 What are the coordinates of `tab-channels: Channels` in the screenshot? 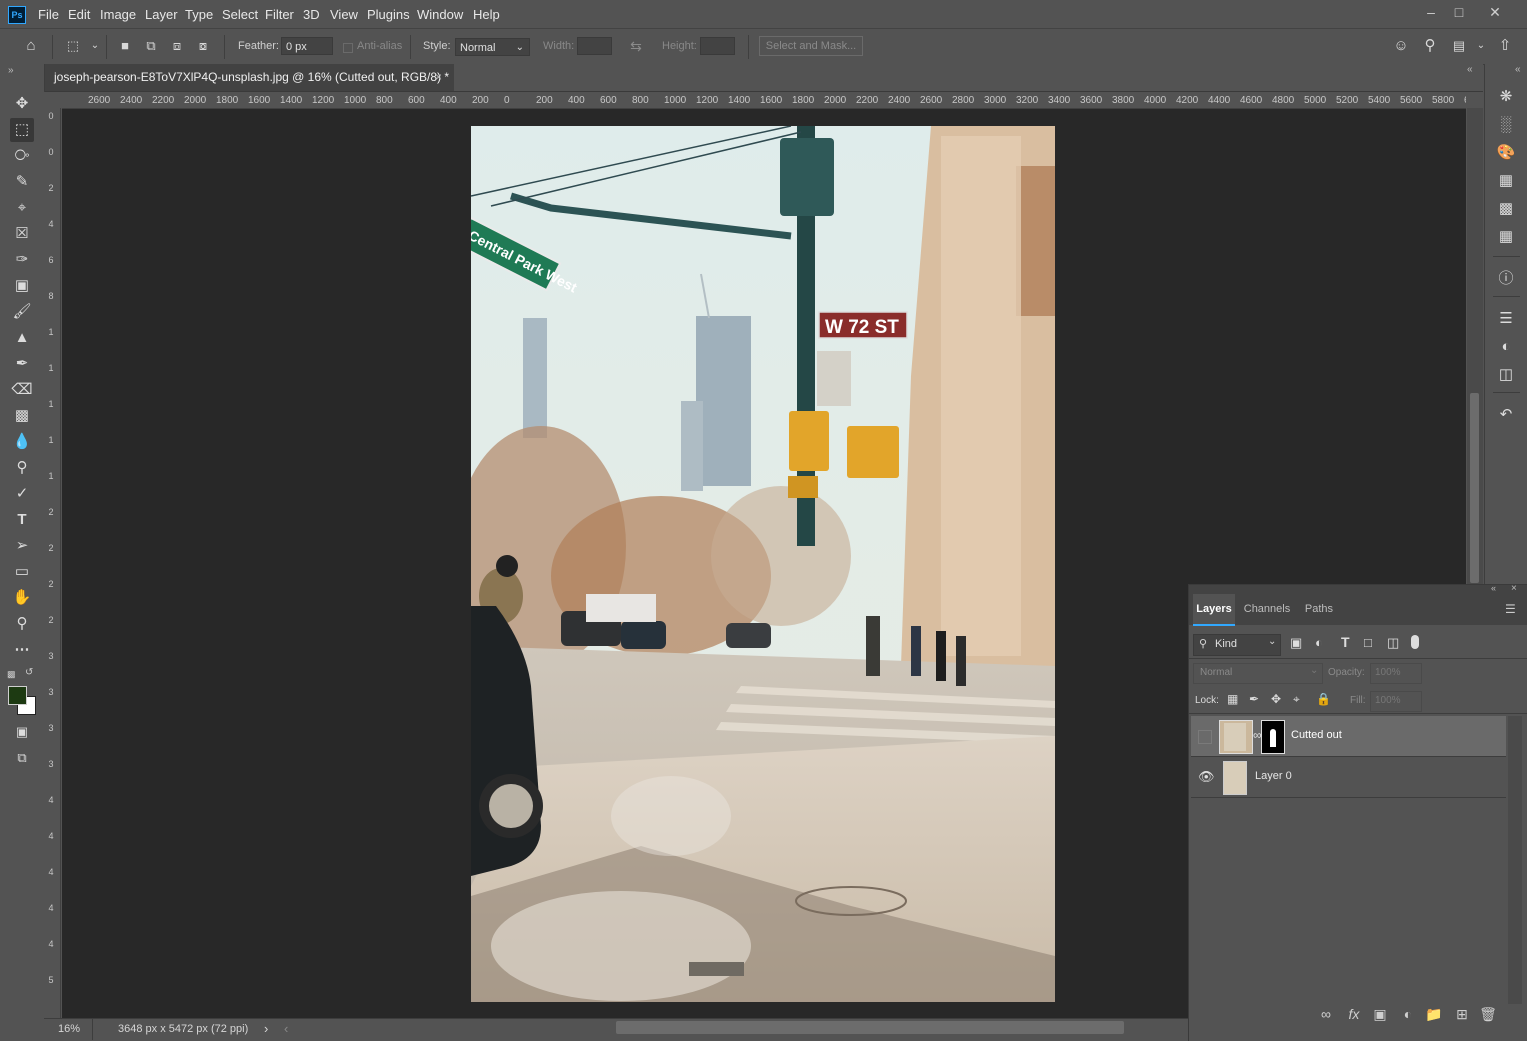 It's located at (1267, 609).